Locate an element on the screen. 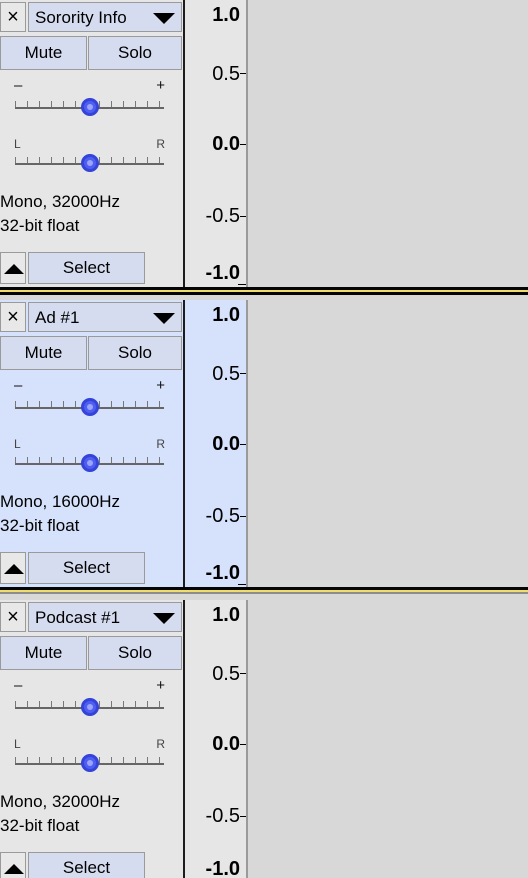 This screenshot has height=878, width=528. track-name-menu-button: Sorority Info is located at coordinates (105, 17).